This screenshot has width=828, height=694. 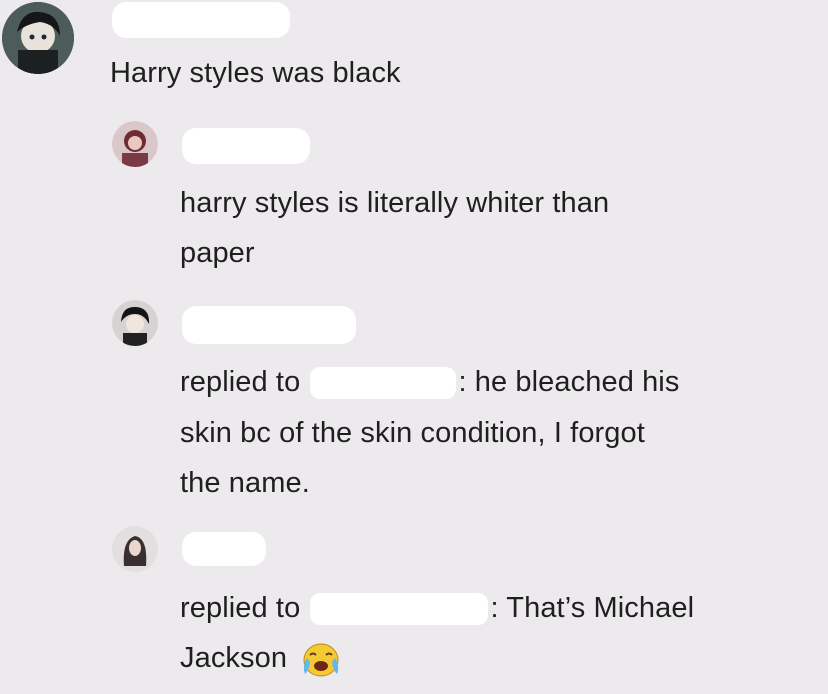 I want to click on comment-text-line-2: paper, so click(x=217, y=253).